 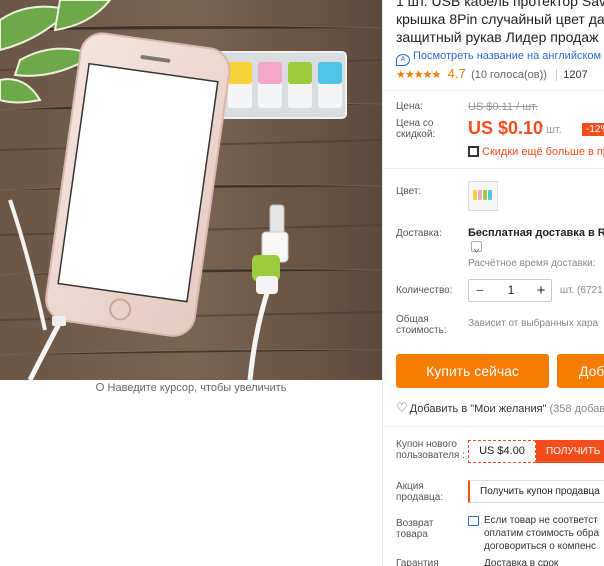 What do you see at coordinates (402, 407) in the screenshot?
I see `heart-icon: ♡` at bounding box center [402, 407].